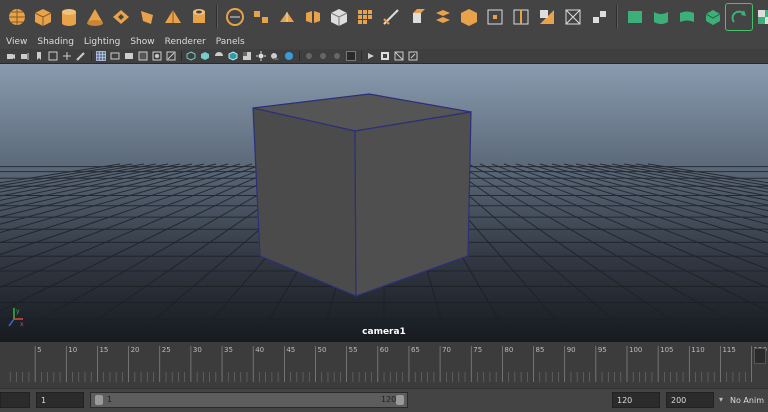 The image size is (768, 412). I want to click on use-all-lights-icon, so click(261, 56).